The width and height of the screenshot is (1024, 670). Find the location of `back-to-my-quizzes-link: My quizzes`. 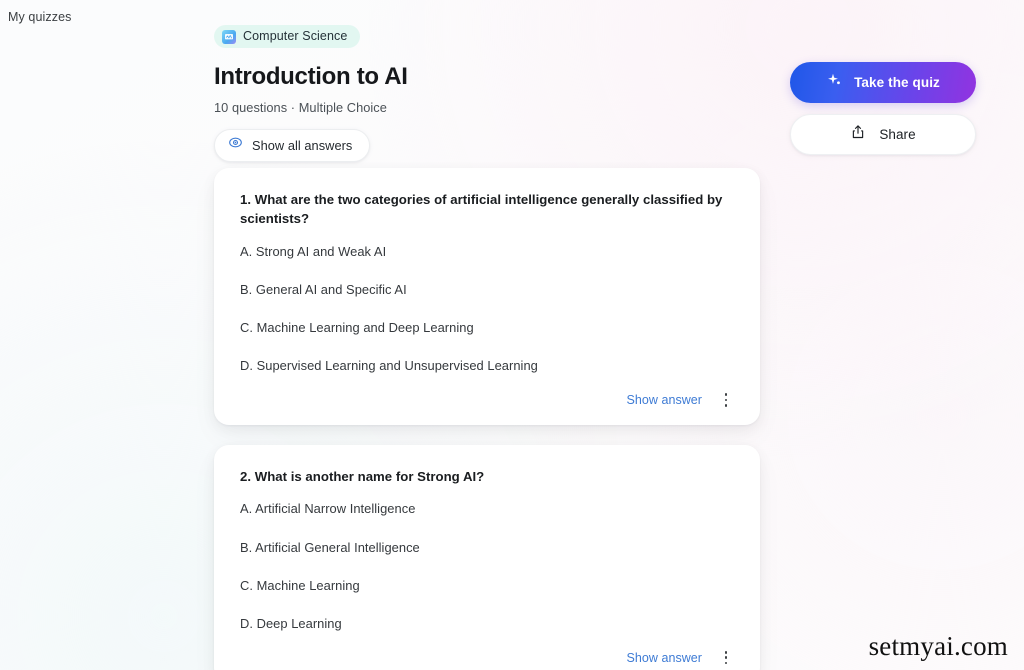

back-to-my-quizzes-link: My quizzes is located at coordinates (40, 17).